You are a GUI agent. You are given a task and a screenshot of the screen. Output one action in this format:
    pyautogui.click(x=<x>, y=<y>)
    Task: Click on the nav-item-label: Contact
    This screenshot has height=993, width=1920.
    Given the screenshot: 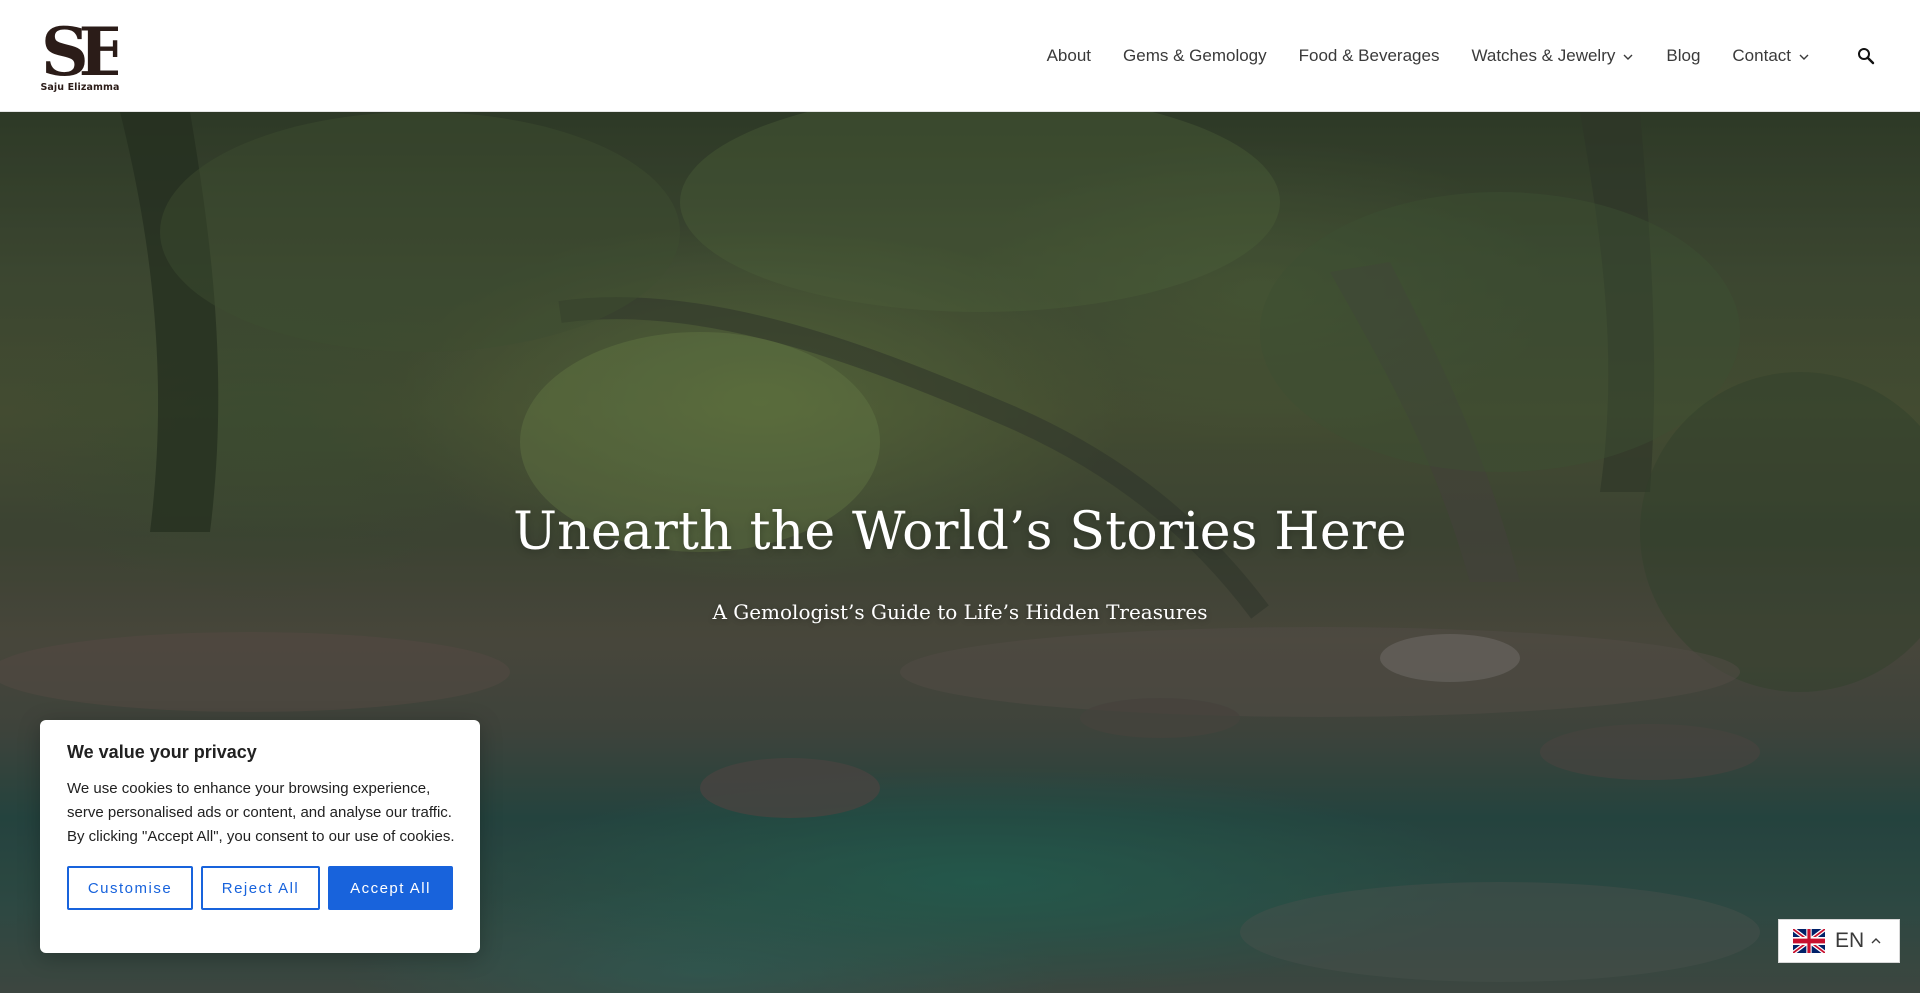 What is the action you would take?
    pyautogui.click(x=1761, y=55)
    